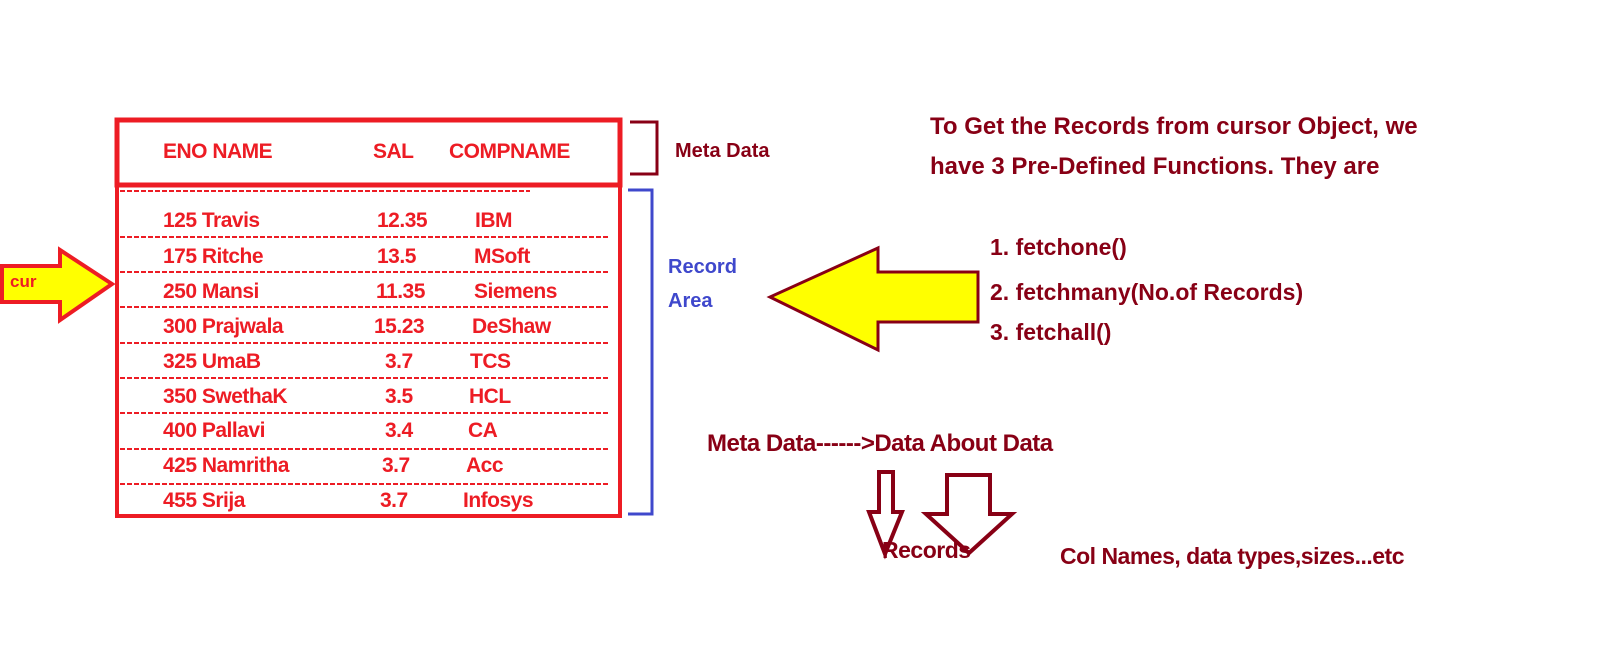 This screenshot has width=1612, height=648. I want to click on row-eno-name: 400 Pallavi, so click(214, 430).